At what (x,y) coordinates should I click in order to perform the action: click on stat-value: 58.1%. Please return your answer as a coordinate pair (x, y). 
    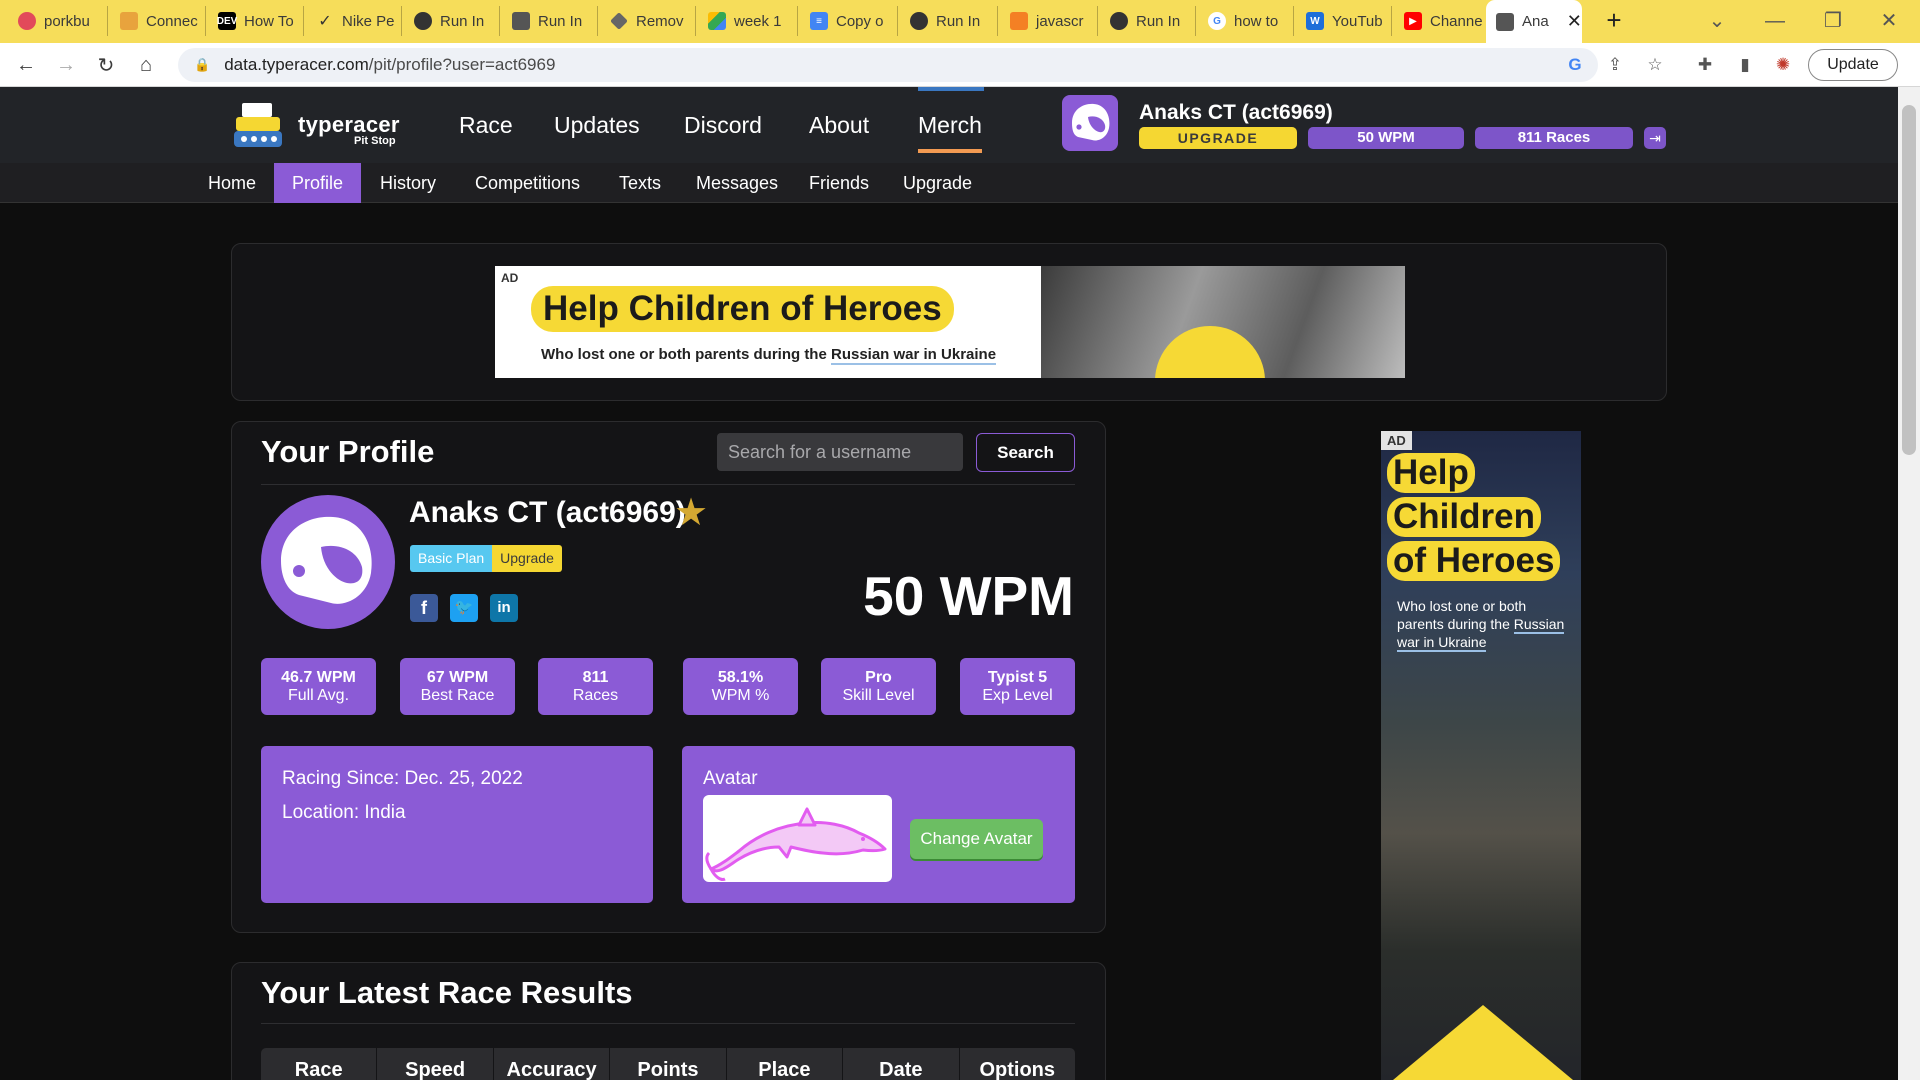
    Looking at the image, I should click on (740, 677).